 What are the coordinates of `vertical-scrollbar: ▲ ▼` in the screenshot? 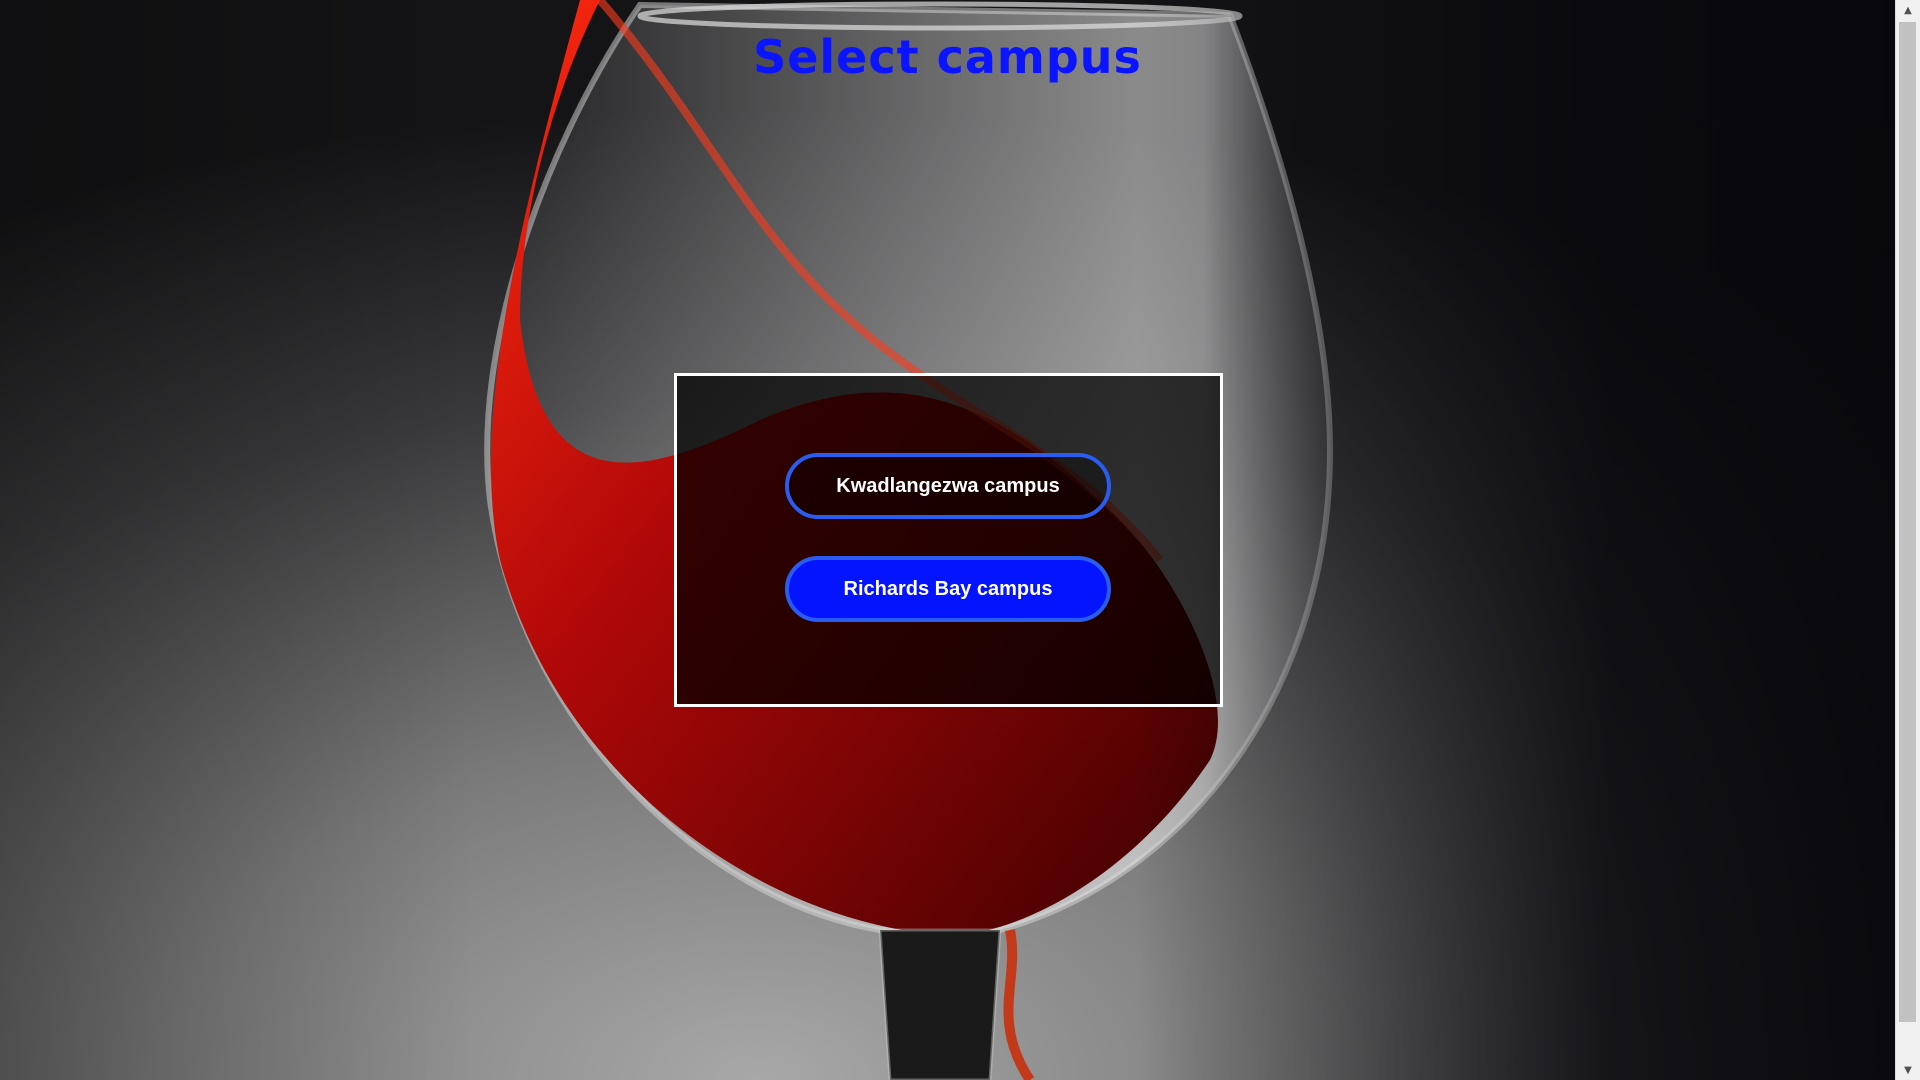 It's located at (1907, 540).